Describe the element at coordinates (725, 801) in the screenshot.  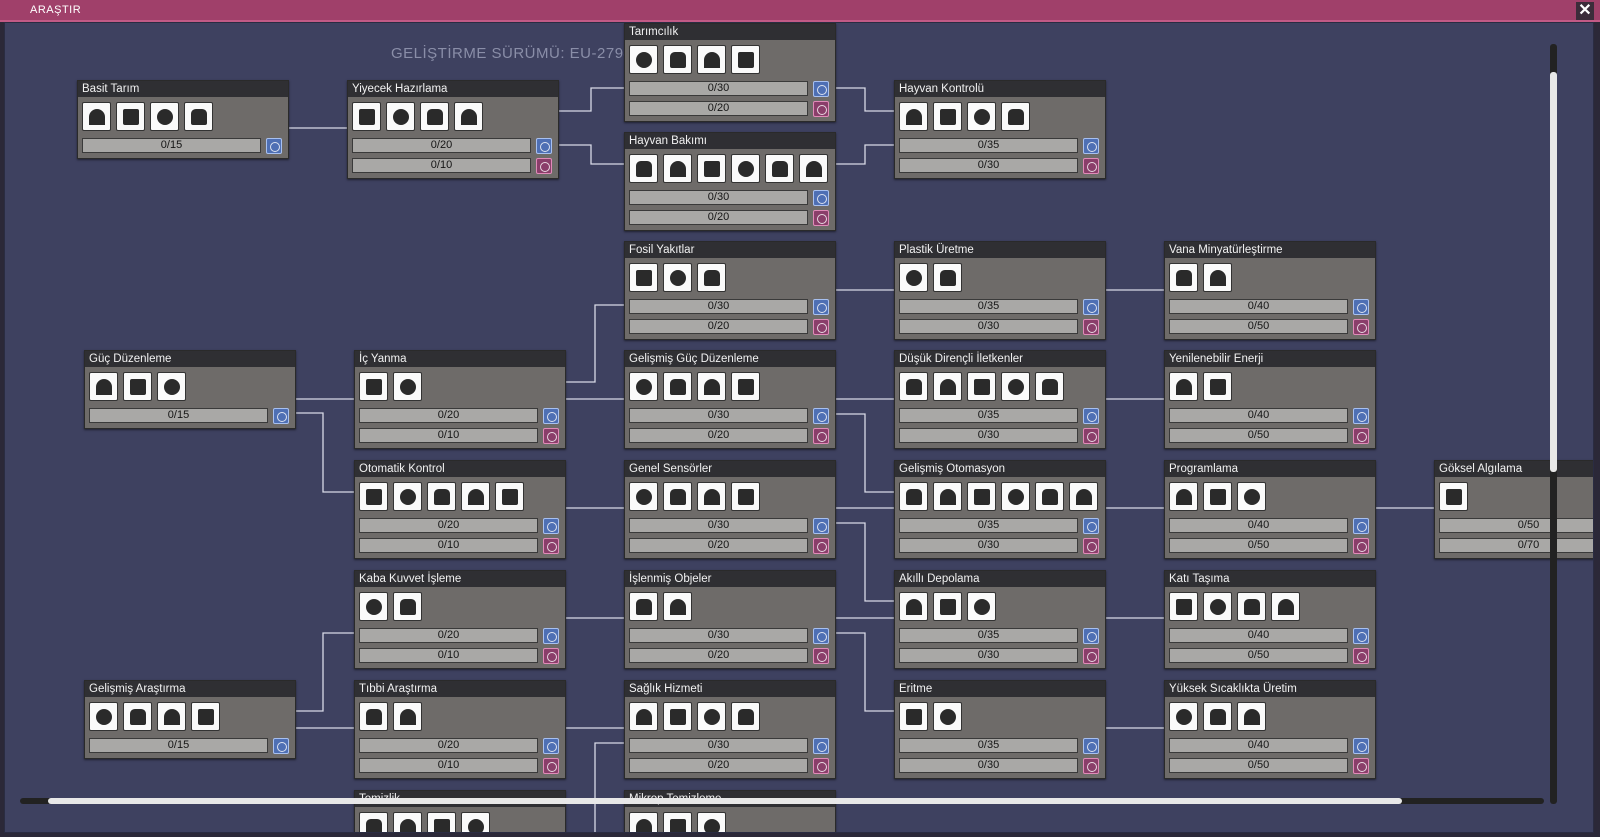
I see `horizontal-scrollbar-thumb` at that location.